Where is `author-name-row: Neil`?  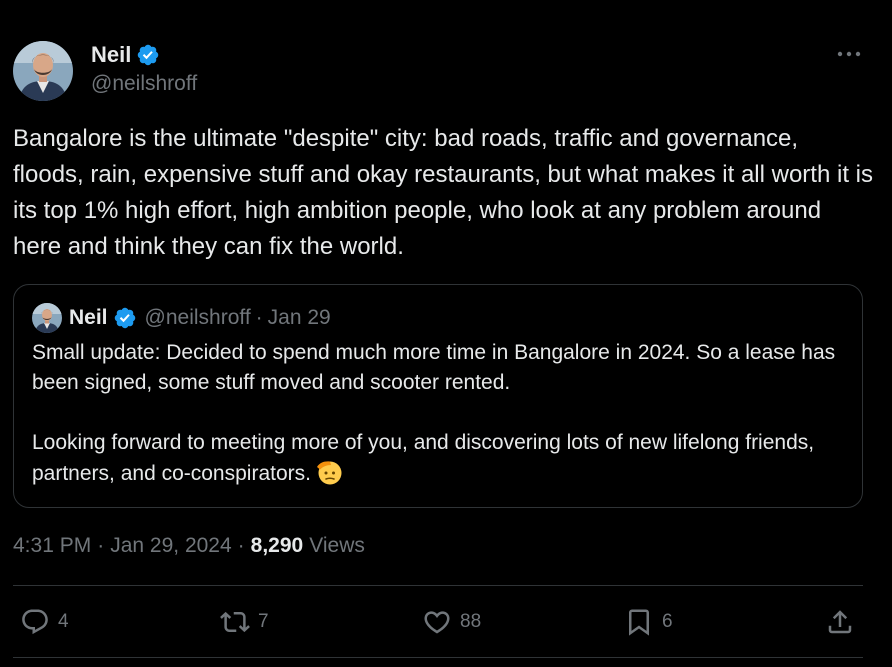 author-name-row: Neil is located at coordinates (144, 55).